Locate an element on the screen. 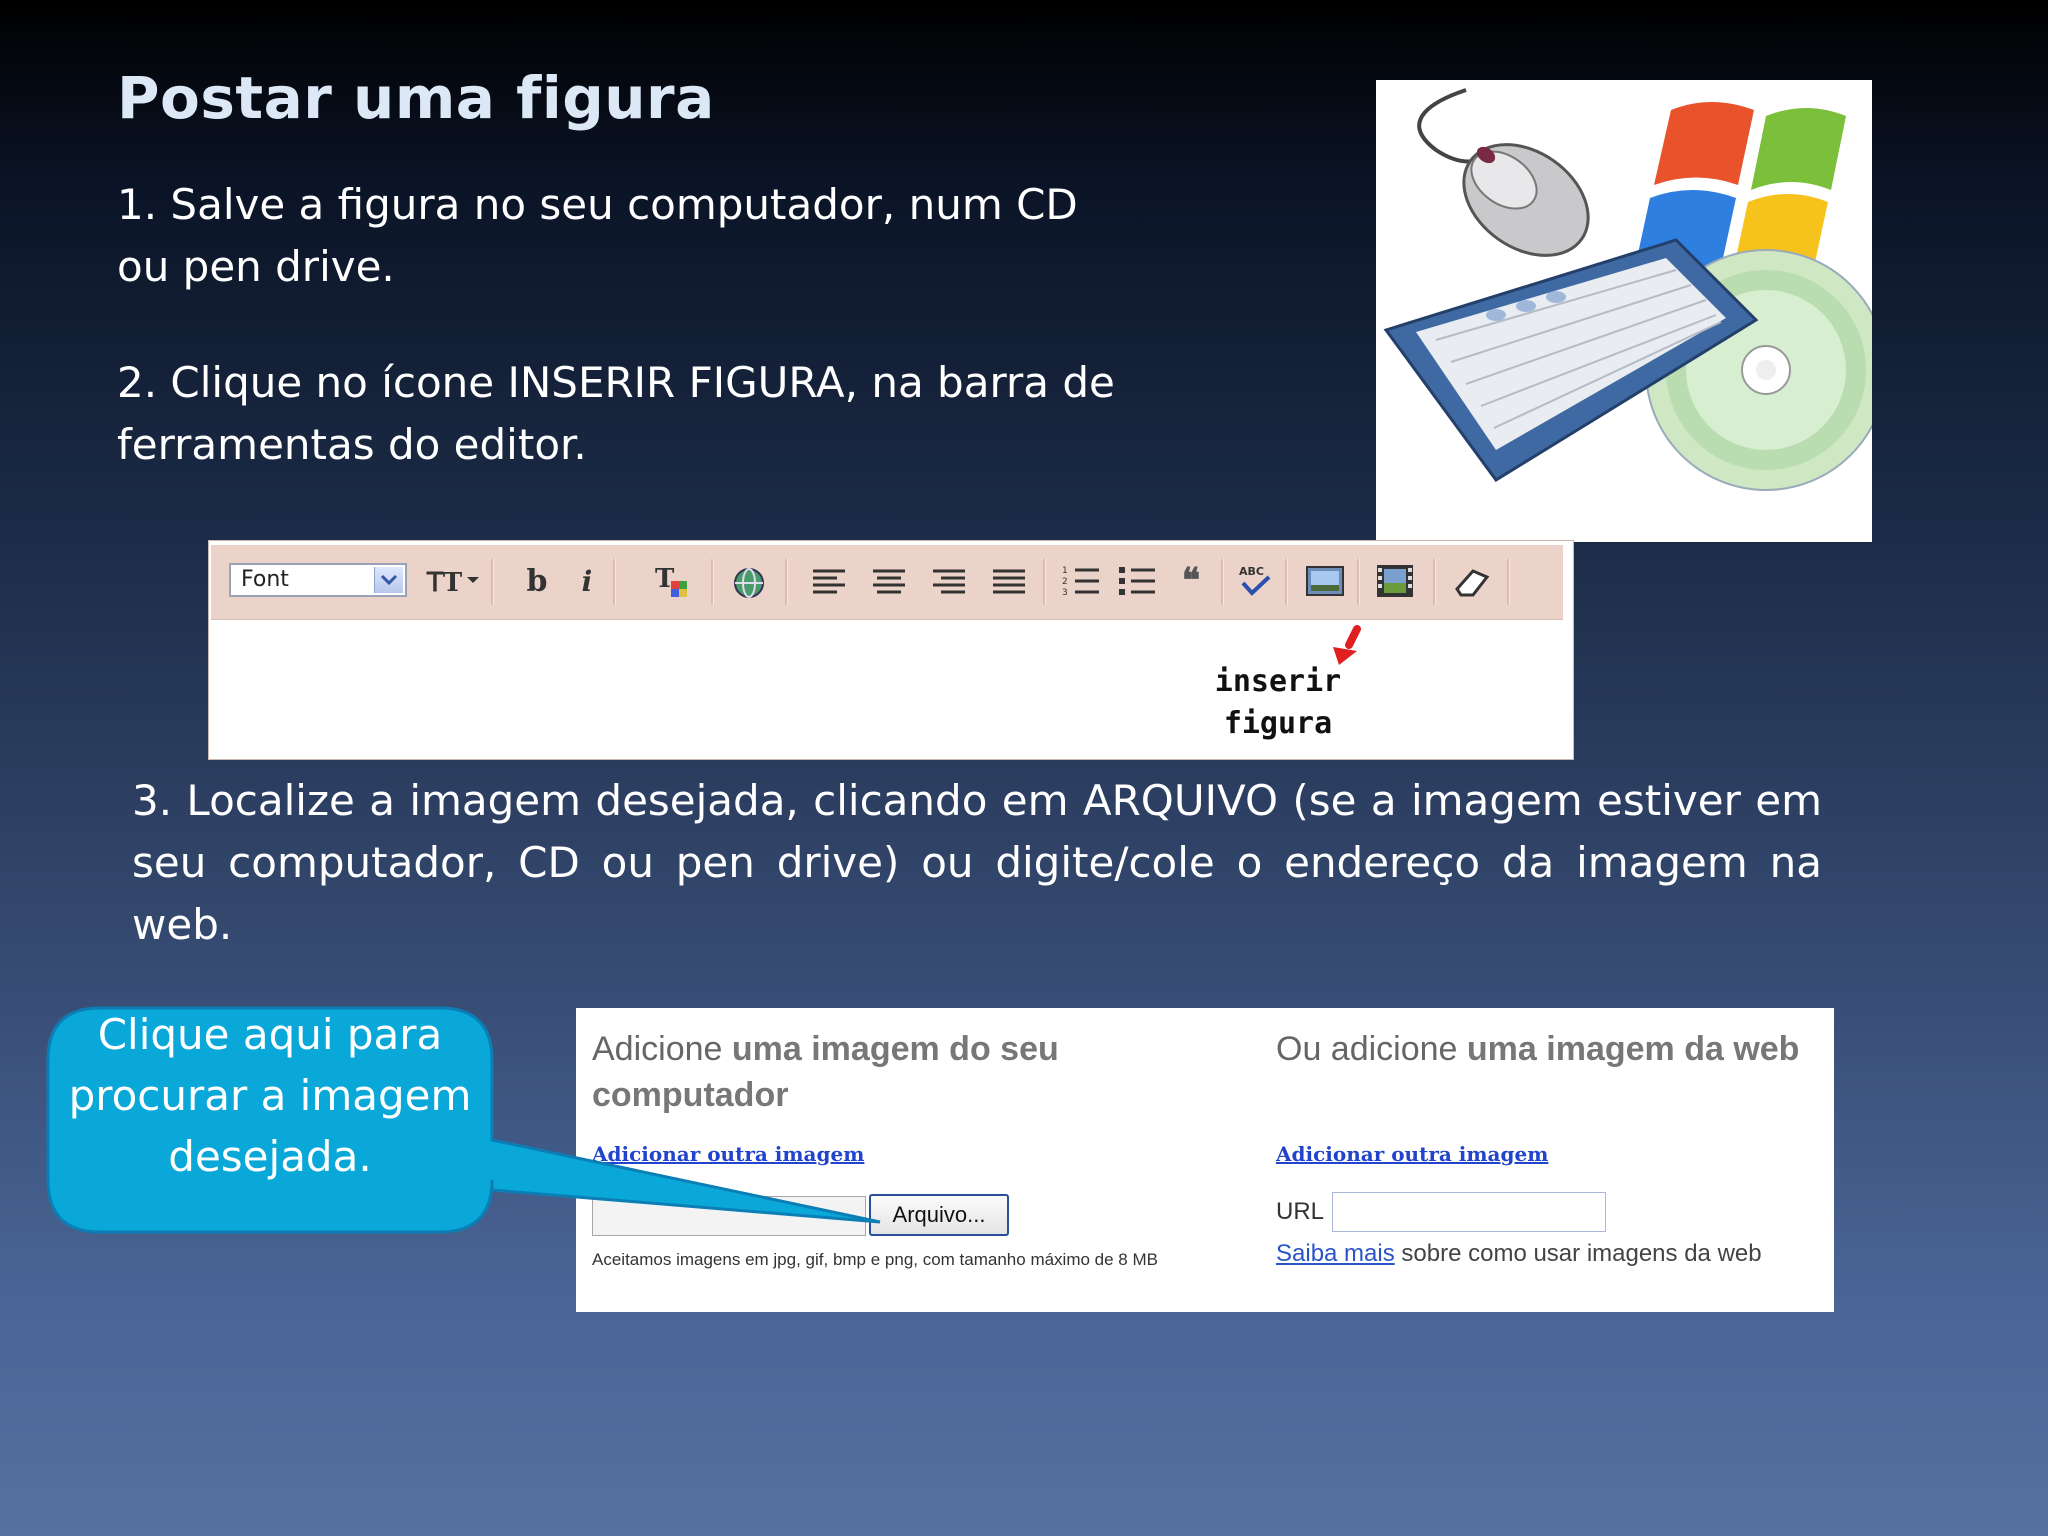 Image resolution: width=2048 pixels, height=1536 pixels. upload-web-heading-plain: Ou adicione is located at coordinates (1371, 1049).